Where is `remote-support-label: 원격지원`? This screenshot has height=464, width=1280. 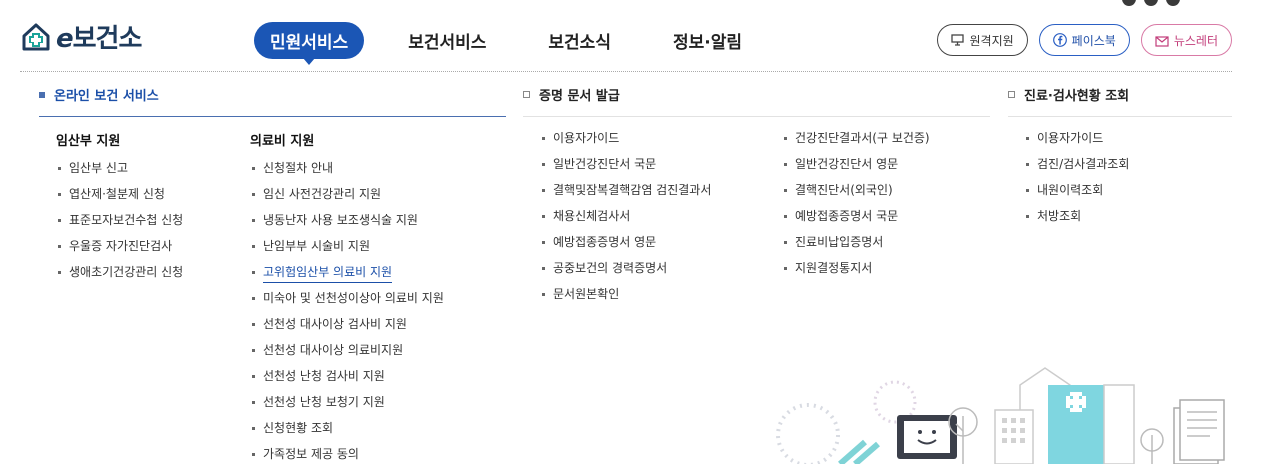 remote-support-label: 원격지원 is located at coordinates (991, 40).